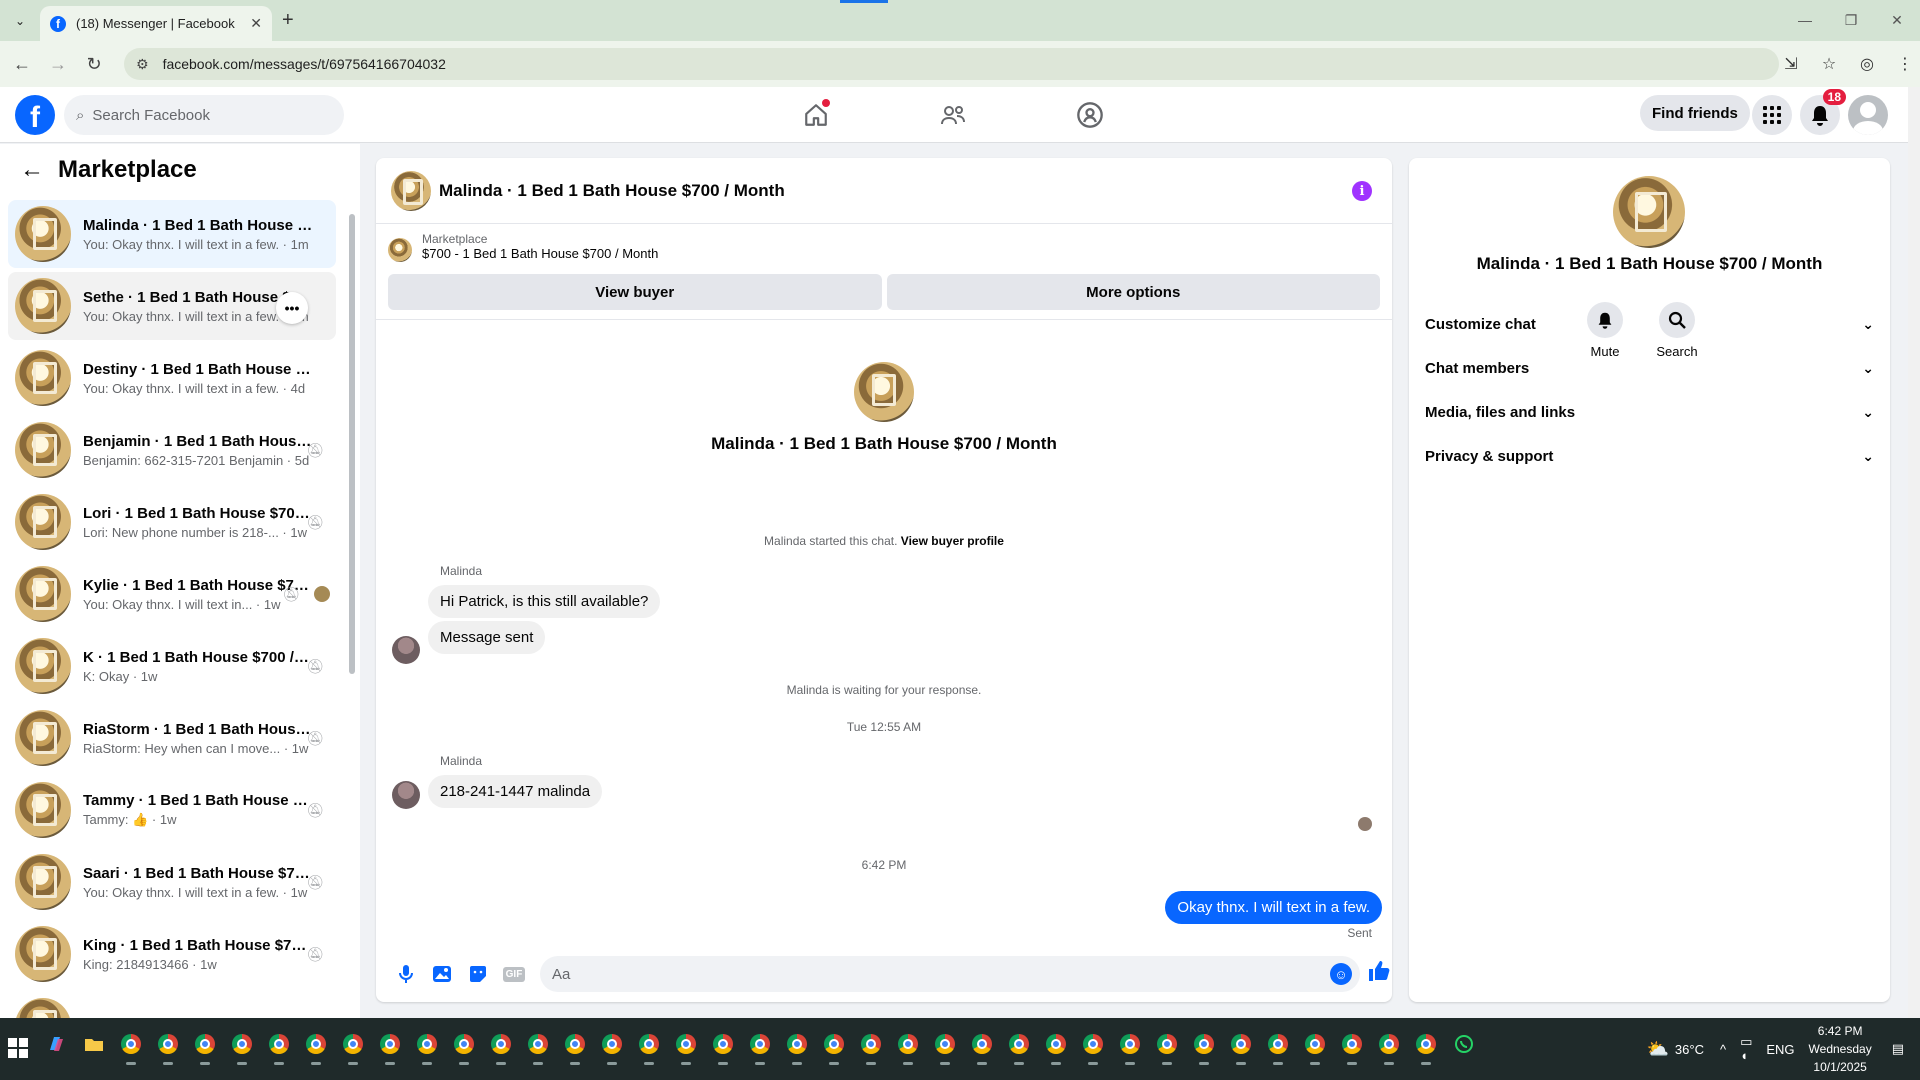 This screenshot has height=1080, width=1920. What do you see at coordinates (487, 637) in the screenshot?
I see `message-bubble: Message sent` at bounding box center [487, 637].